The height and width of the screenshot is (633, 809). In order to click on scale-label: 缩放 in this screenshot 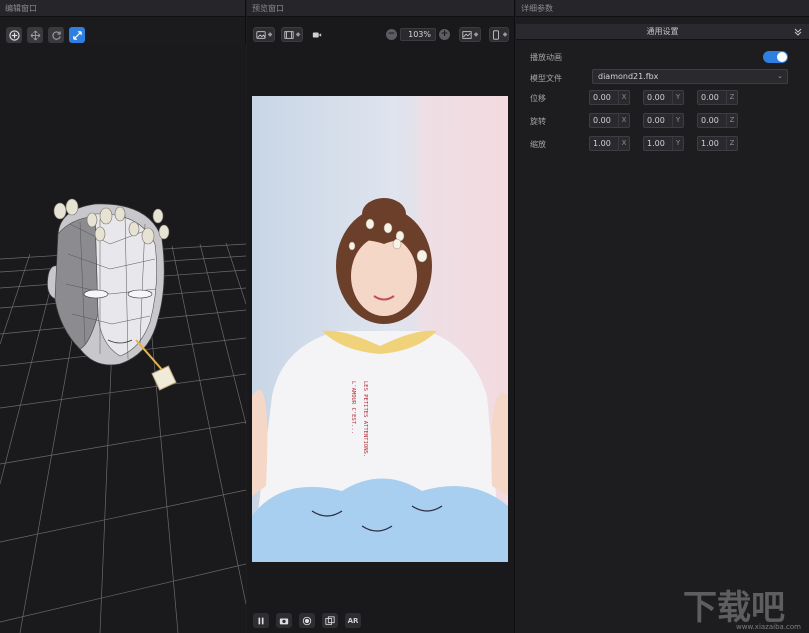, I will do `click(538, 144)`.